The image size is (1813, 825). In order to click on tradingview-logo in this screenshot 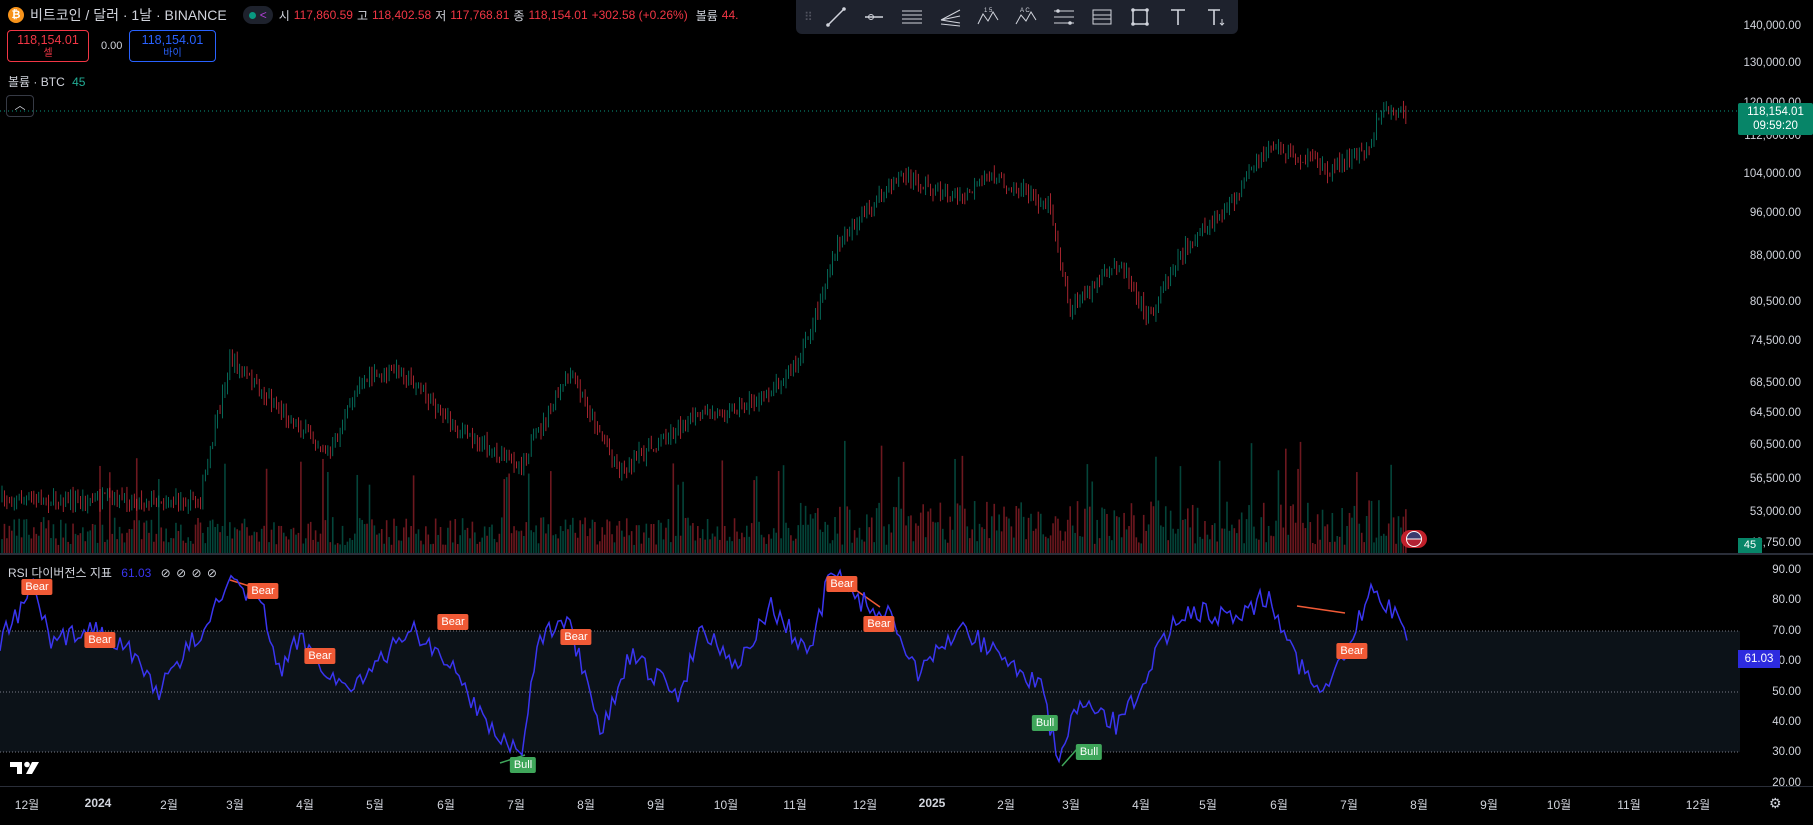, I will do `click(27, 770)`.